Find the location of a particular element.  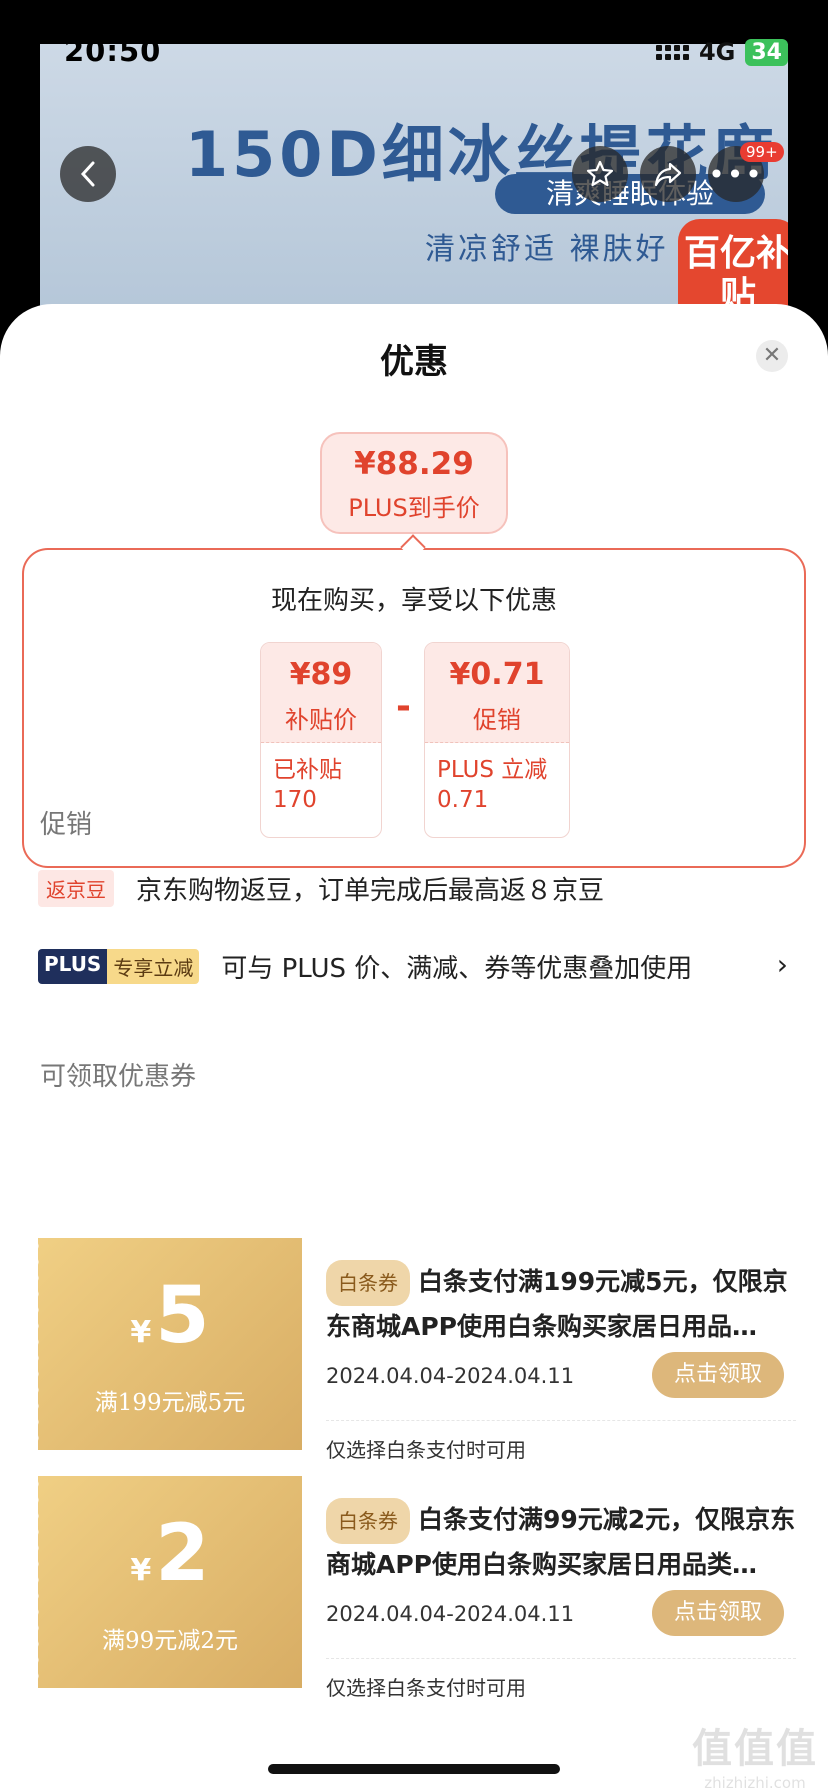

plus-tag: PLUS 专享立减 is located at coordinates (119, 966).